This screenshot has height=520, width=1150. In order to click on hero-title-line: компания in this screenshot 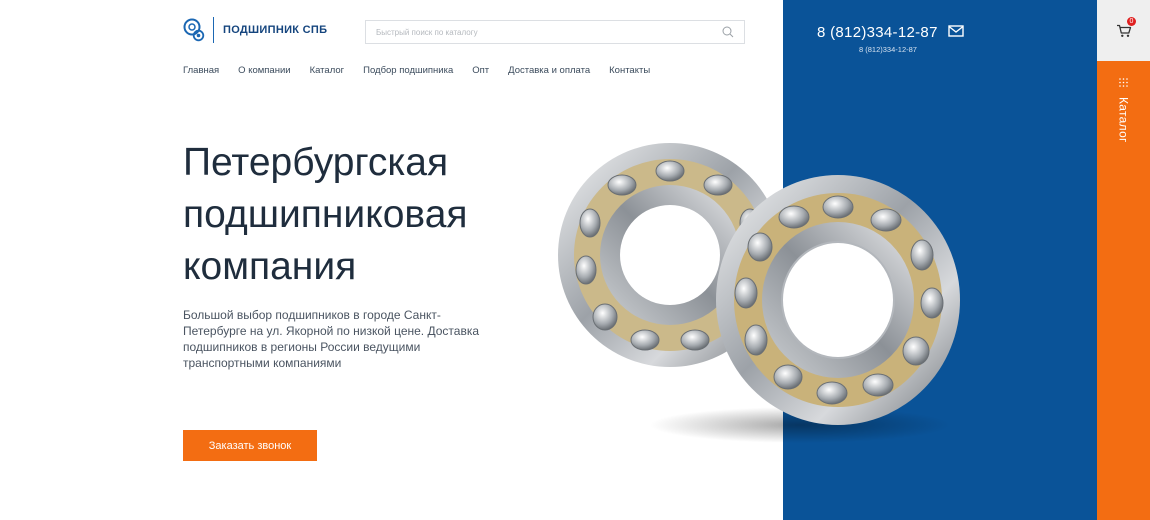, I will do `click(270, 266)`.